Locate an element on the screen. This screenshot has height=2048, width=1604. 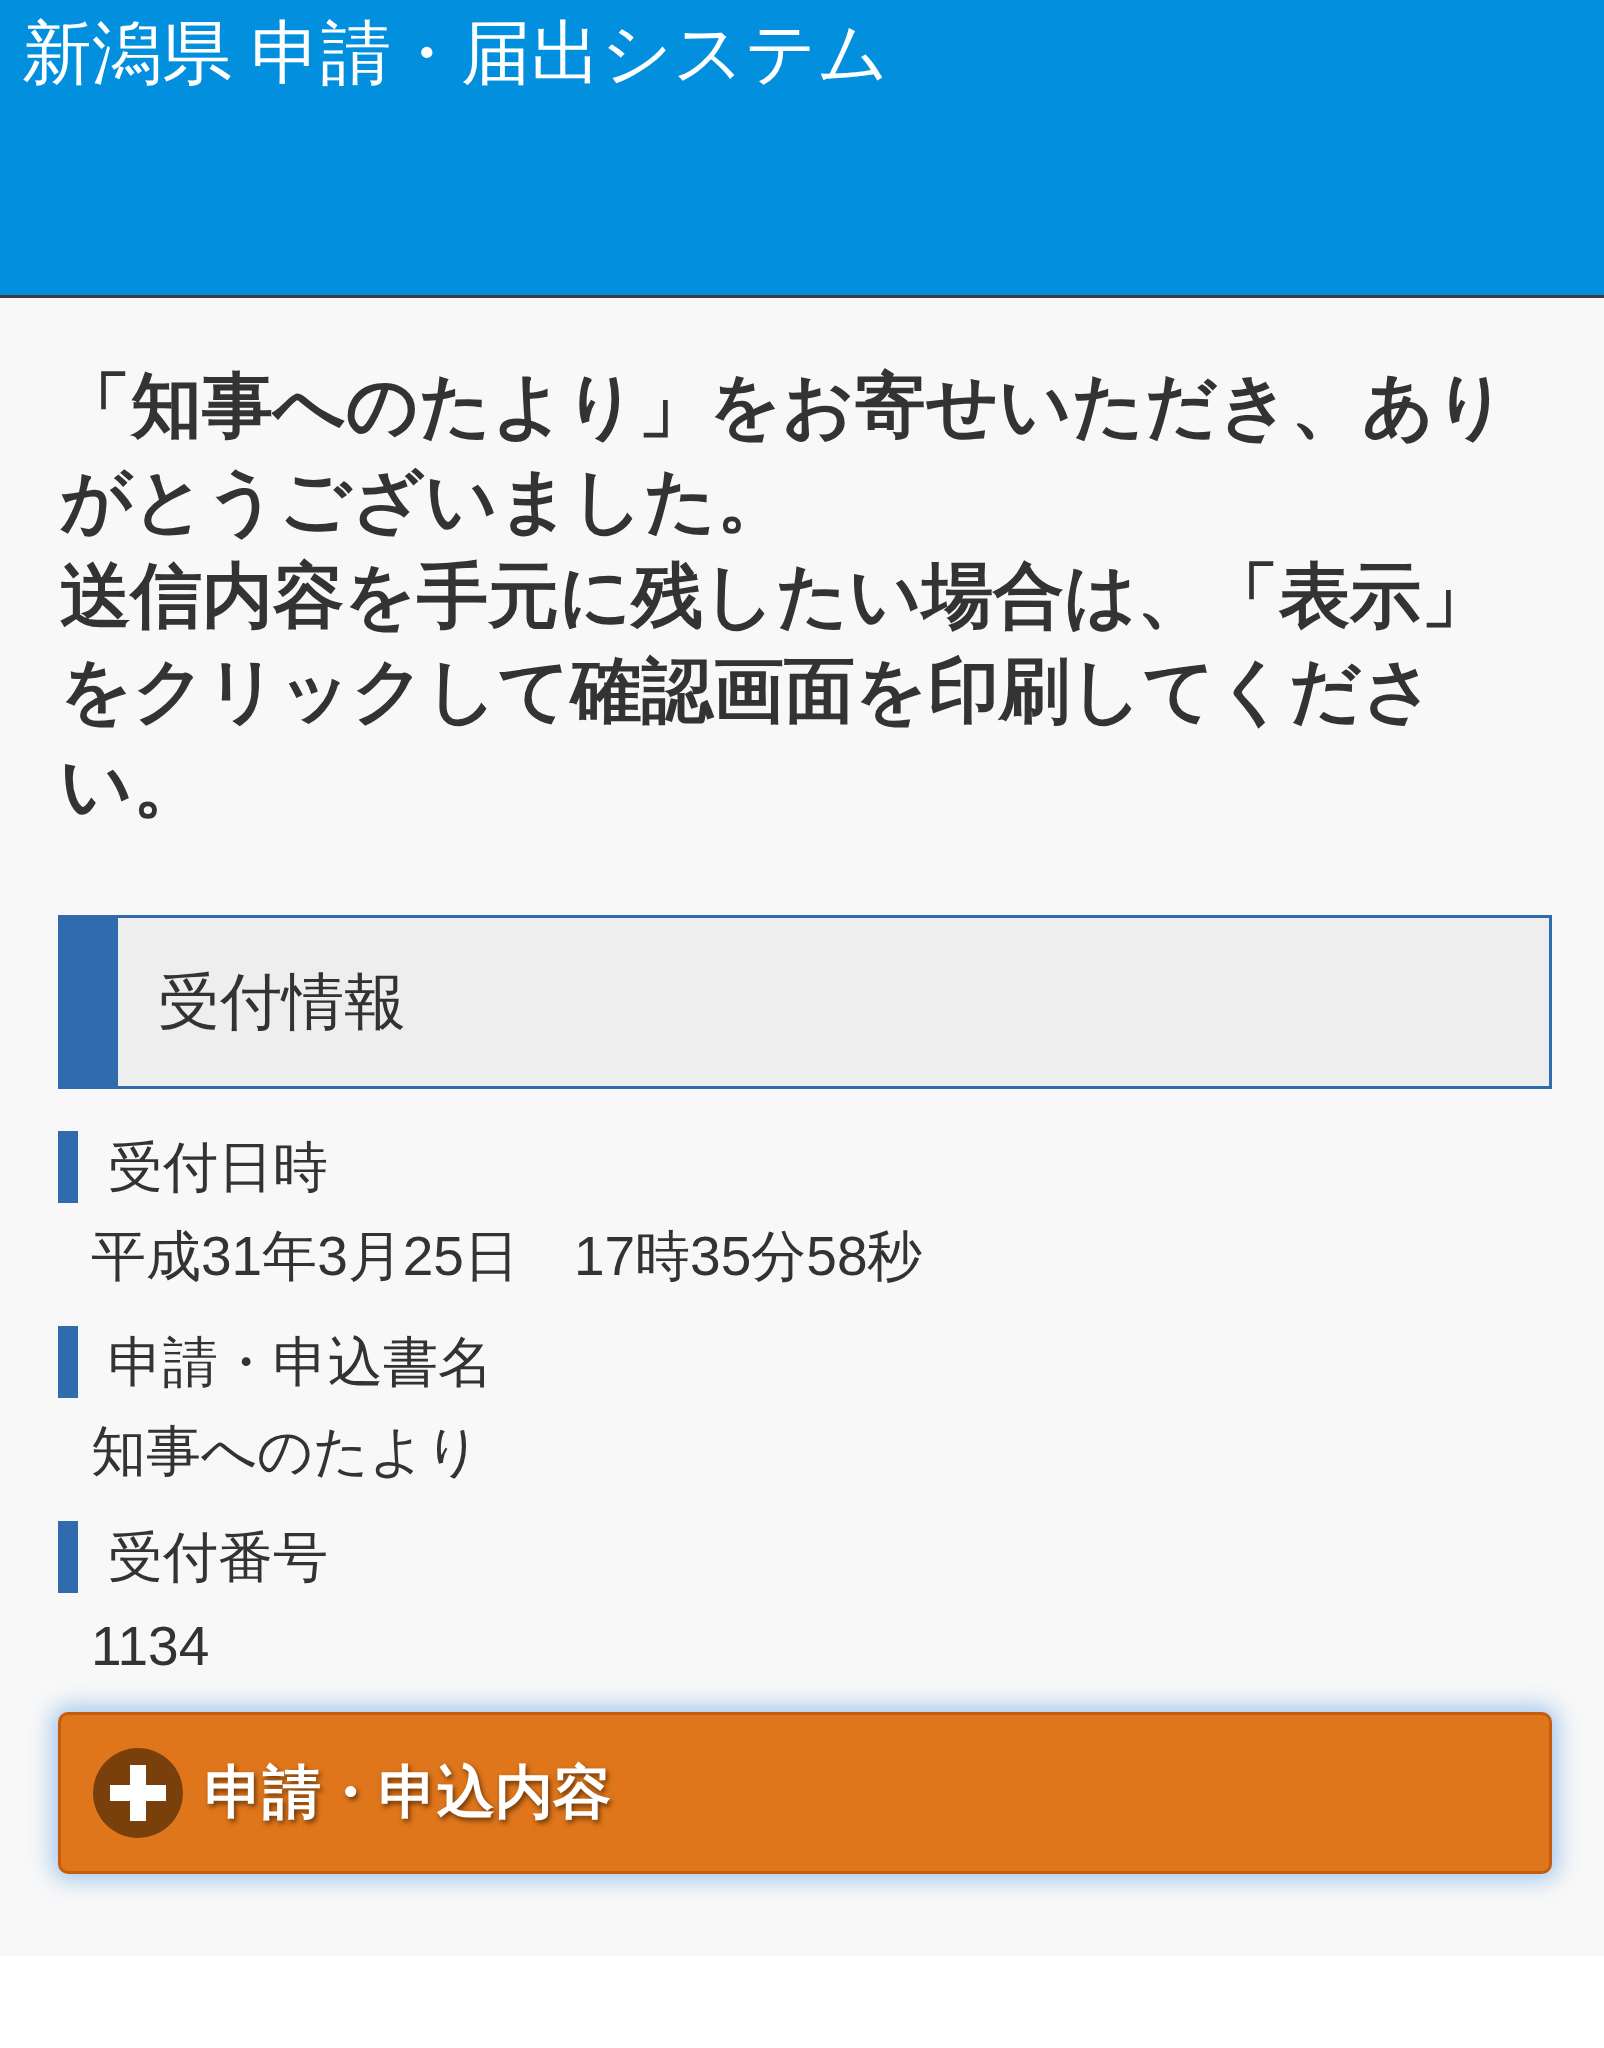
field-value: 1134 is located at coordinates (150, 1646).